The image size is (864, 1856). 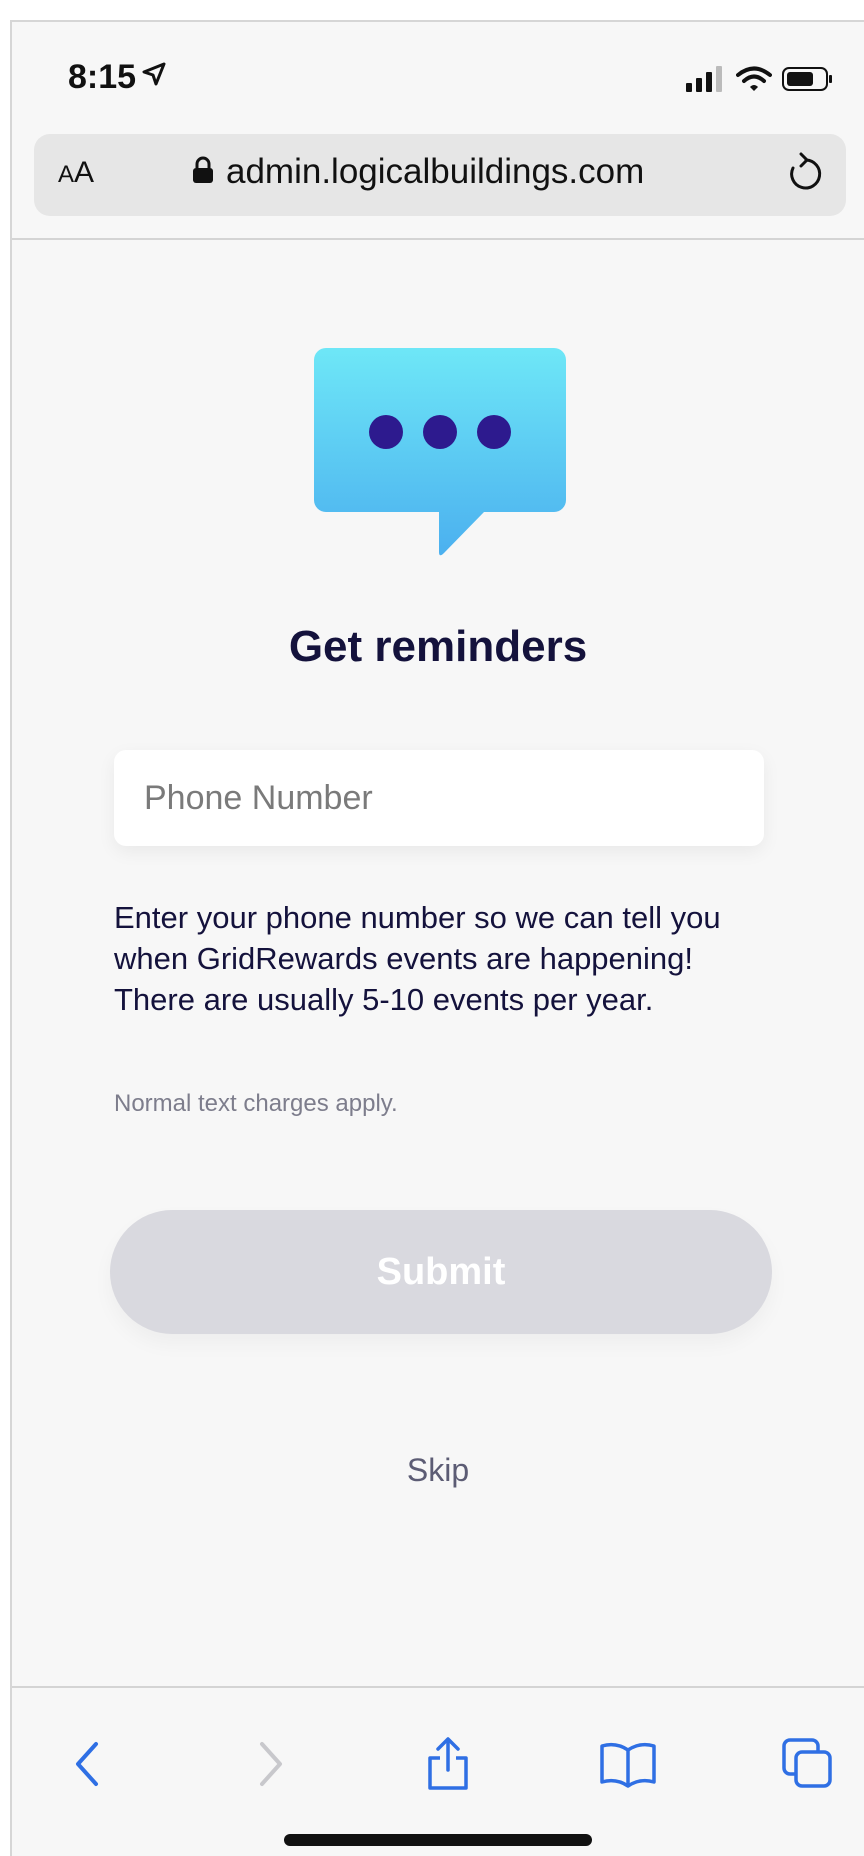 What do you see at coordinates (808, 81) in the screenshot?
I see `battery-icon` at bounding box center [808, 81].